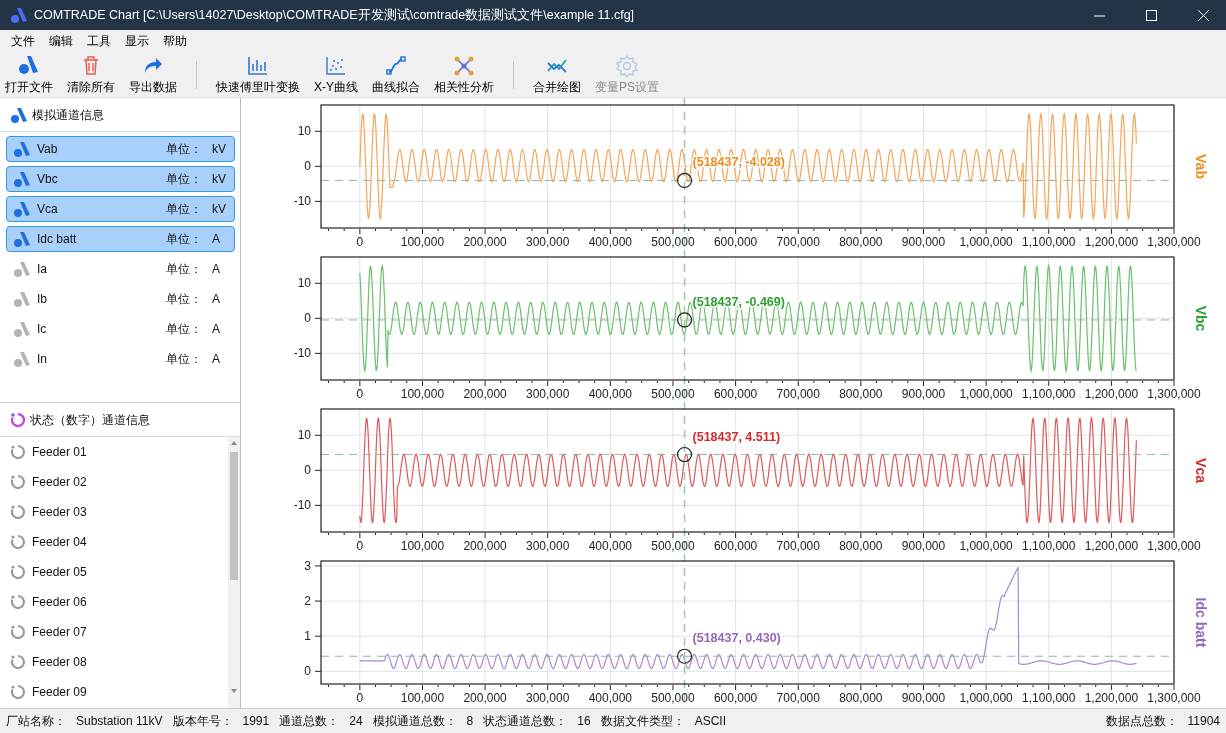 This screenshot has width=1226, height=733. I want to click on x-tick-label: 1,100,000, so click(1049, 394).